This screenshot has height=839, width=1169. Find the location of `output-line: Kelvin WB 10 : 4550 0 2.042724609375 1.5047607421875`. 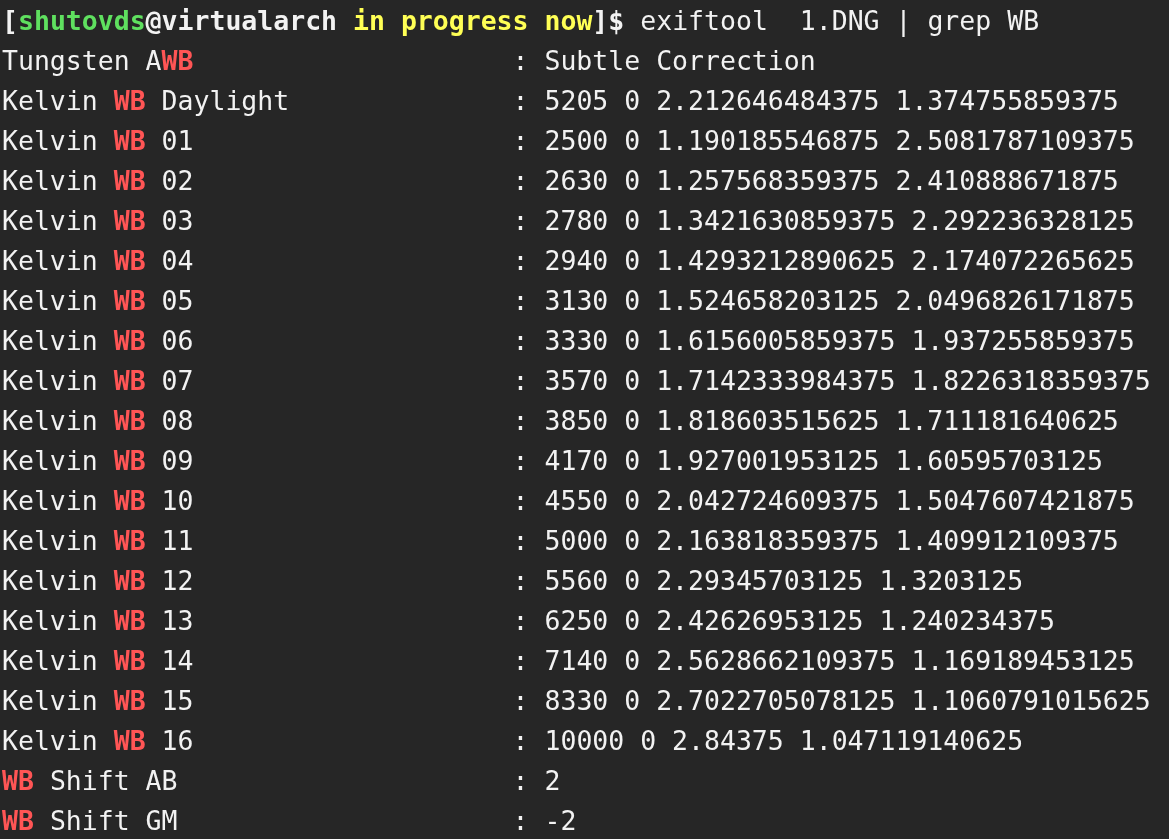

output-line: Kelvin WB 10 : 4550 0 2.042724609375 1.5047607421875 is located at coordinates (568, 501).